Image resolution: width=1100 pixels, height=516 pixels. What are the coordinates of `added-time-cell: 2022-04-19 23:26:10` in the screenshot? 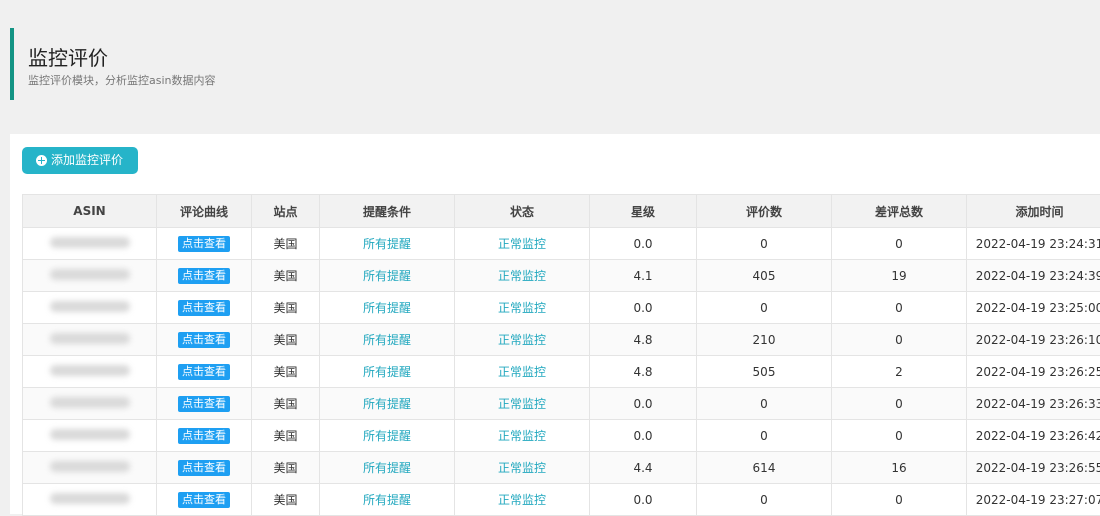 It's located at (1033, 340).